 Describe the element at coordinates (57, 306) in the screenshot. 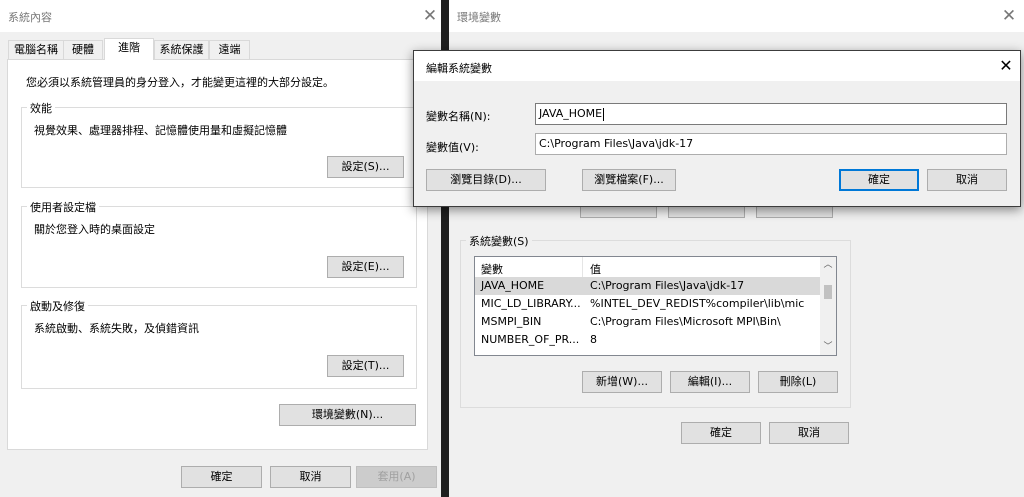

I see `startup-recovery-legend: 啟動及修復` at that location.